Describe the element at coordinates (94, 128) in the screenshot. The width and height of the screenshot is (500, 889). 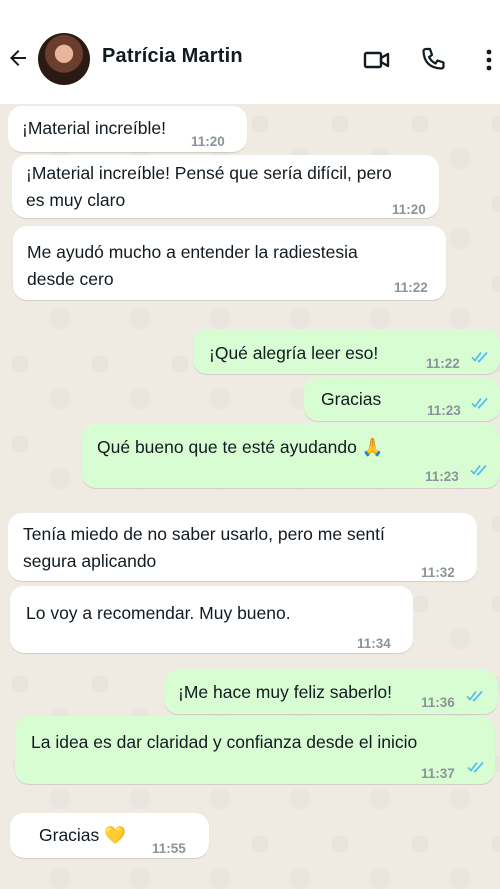
I see `message-text: ¡Material increíble!` at that location.